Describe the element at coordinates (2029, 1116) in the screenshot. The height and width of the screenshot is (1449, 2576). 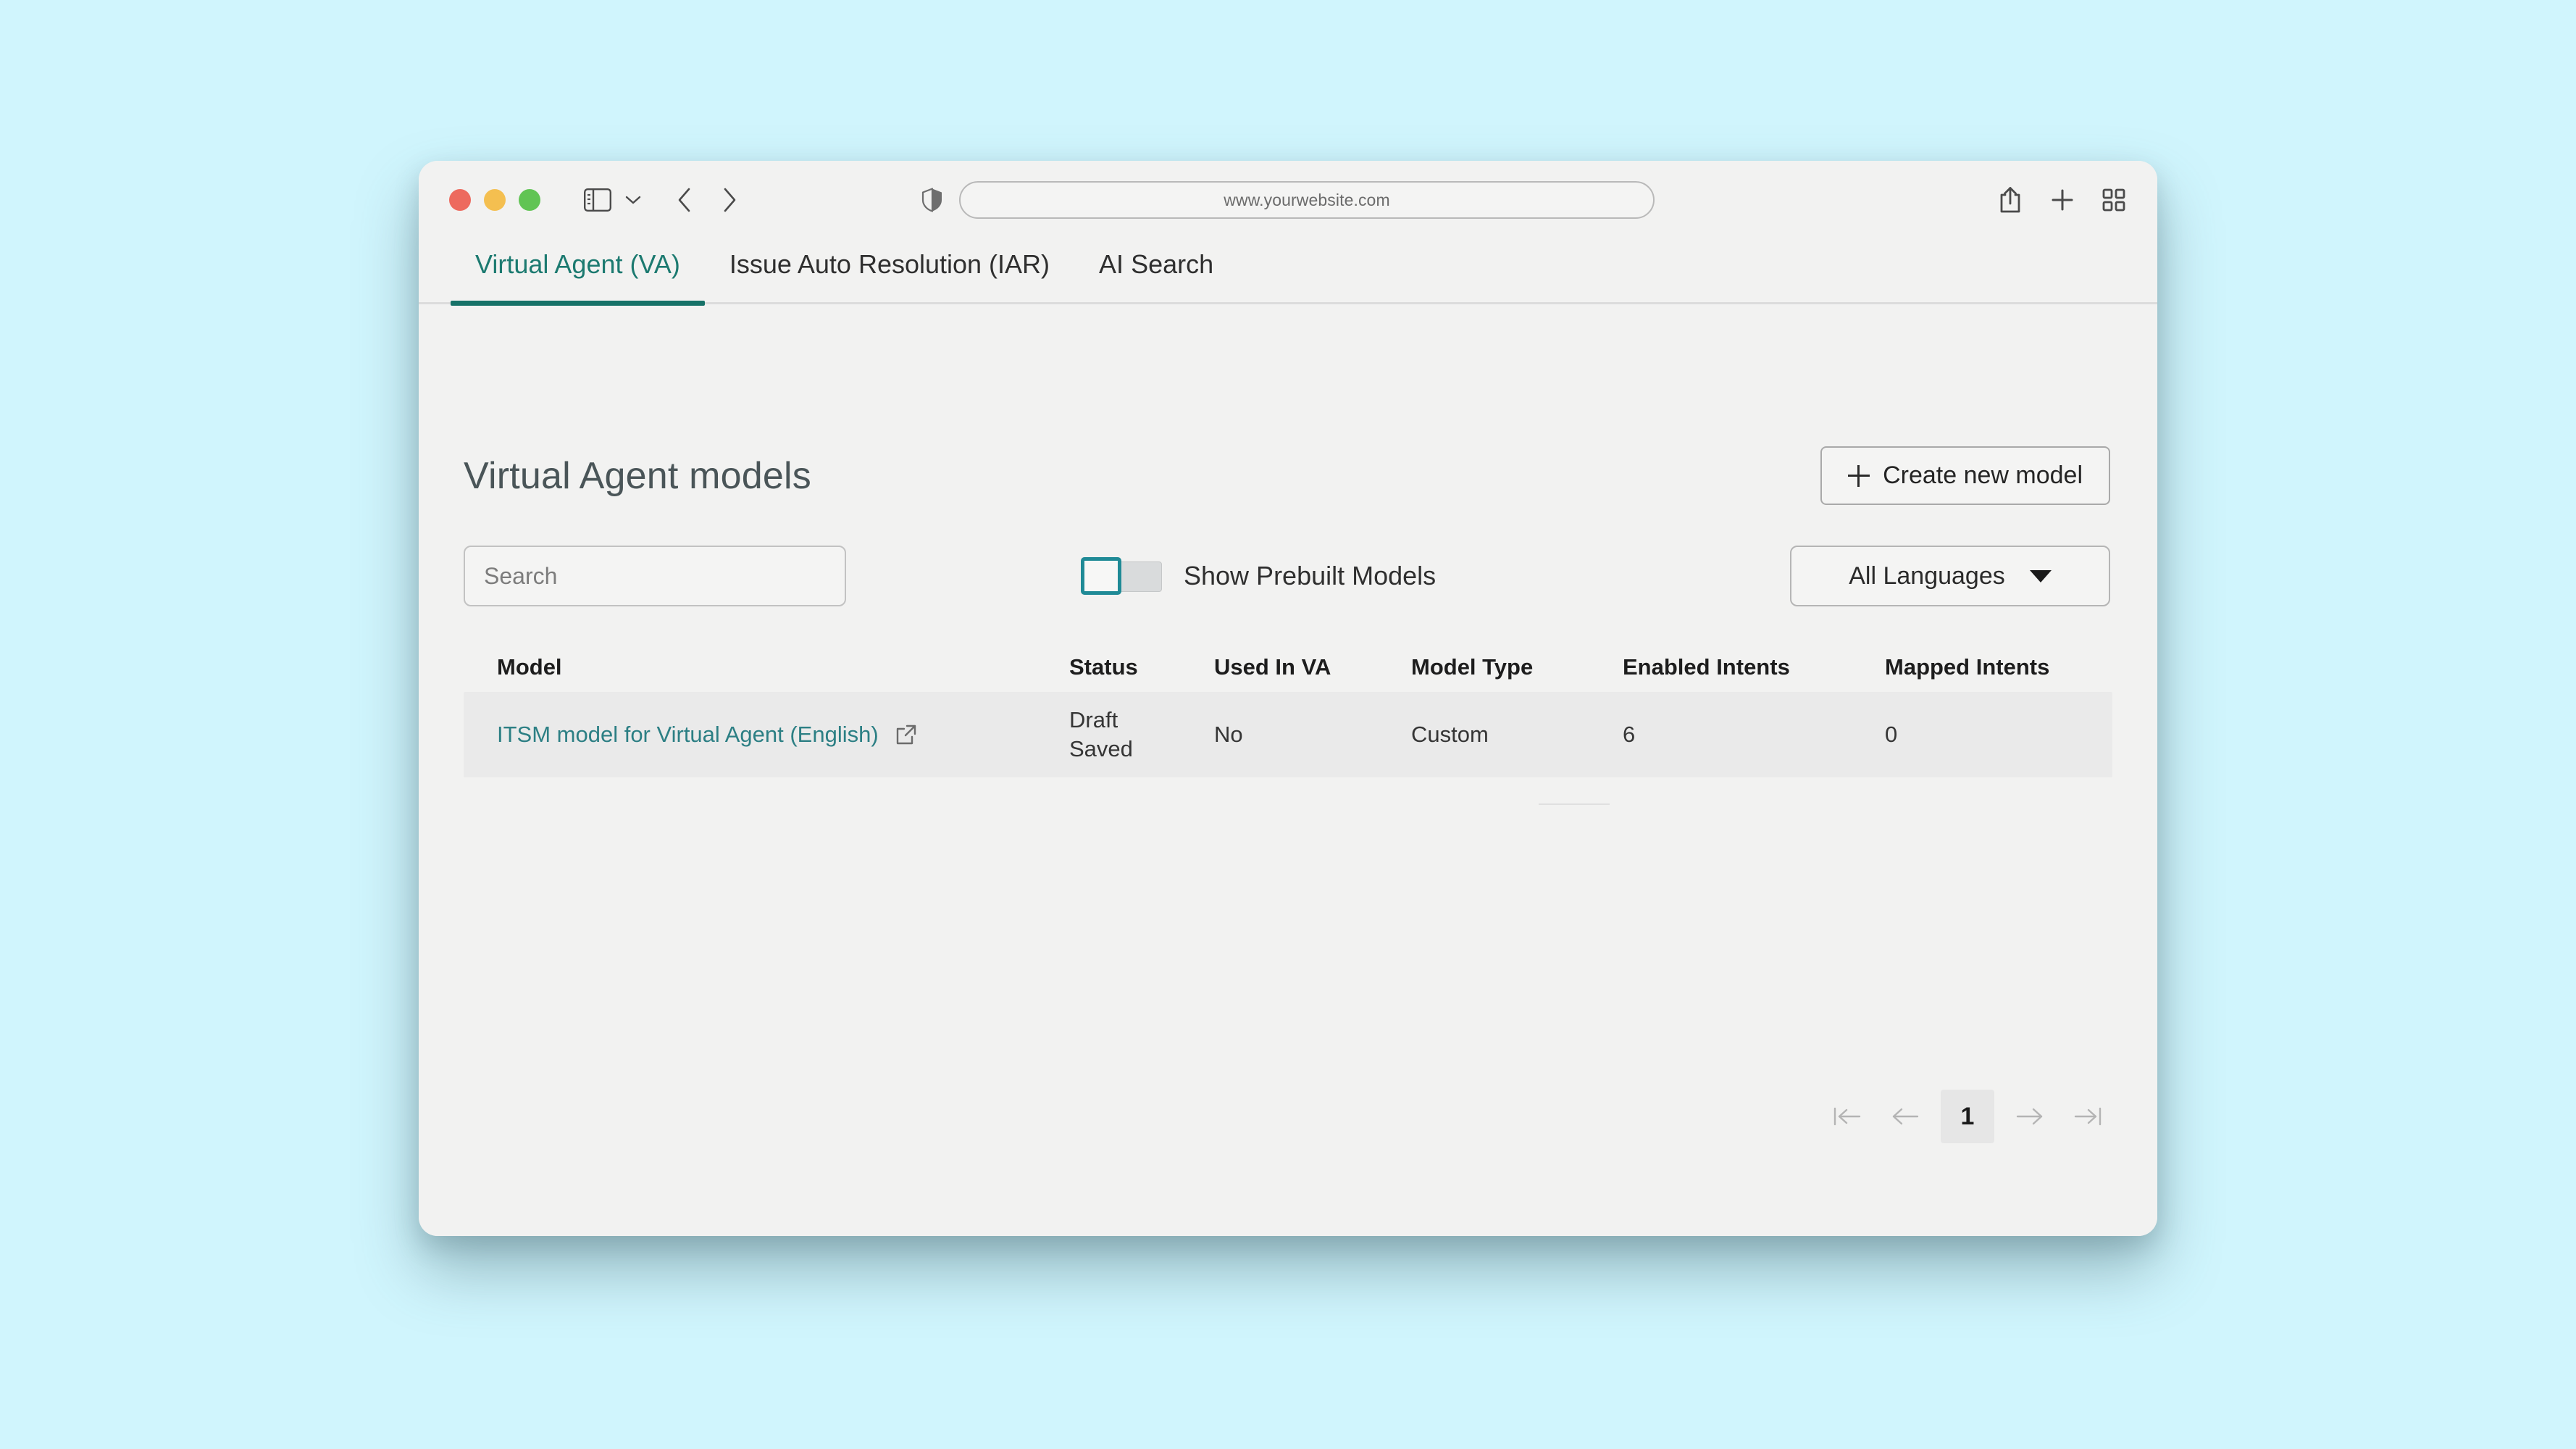
I see `next-page-button` at that location.